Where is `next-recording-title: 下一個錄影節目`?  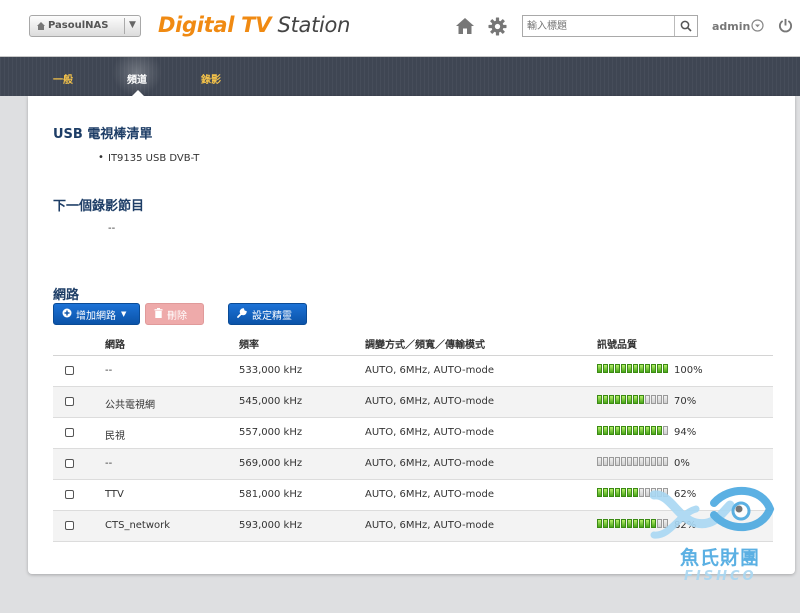 next-recording-title: 下一個錄影節目 is located at coordinates (99, 206).